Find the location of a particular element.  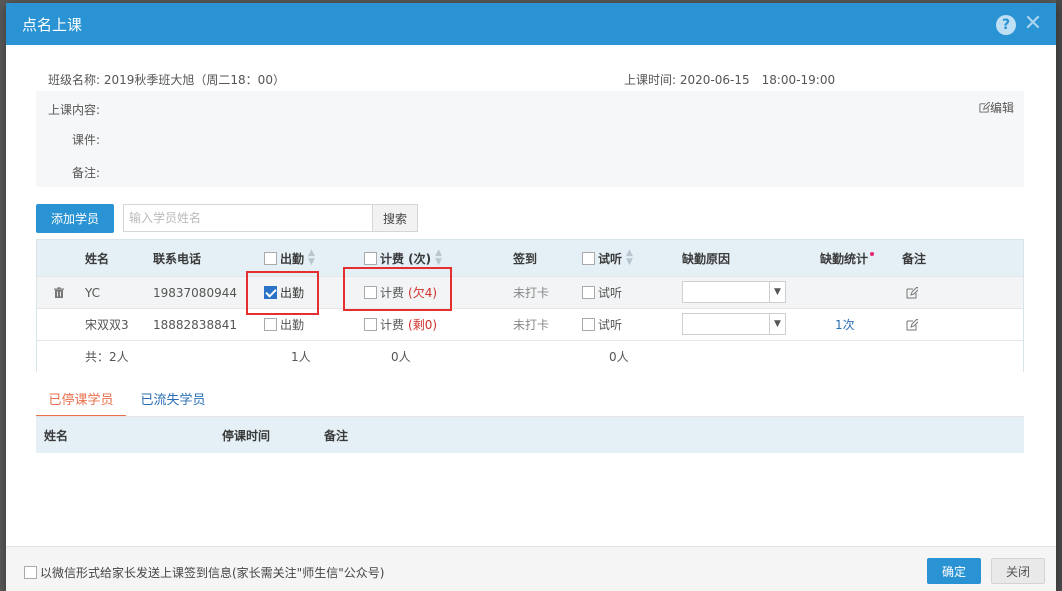

table-row: 宋双双3 18882838841 出勤 计费 (剩0) 未打卡 试听 ▼ 1次 is located at coordinates (530, 324).